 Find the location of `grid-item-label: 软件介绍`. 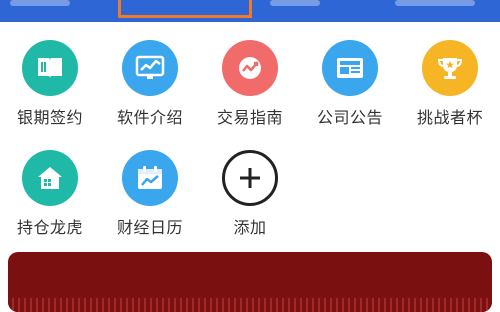

grid-item-label: 软件介绍 is located at coordinates (149, 117).